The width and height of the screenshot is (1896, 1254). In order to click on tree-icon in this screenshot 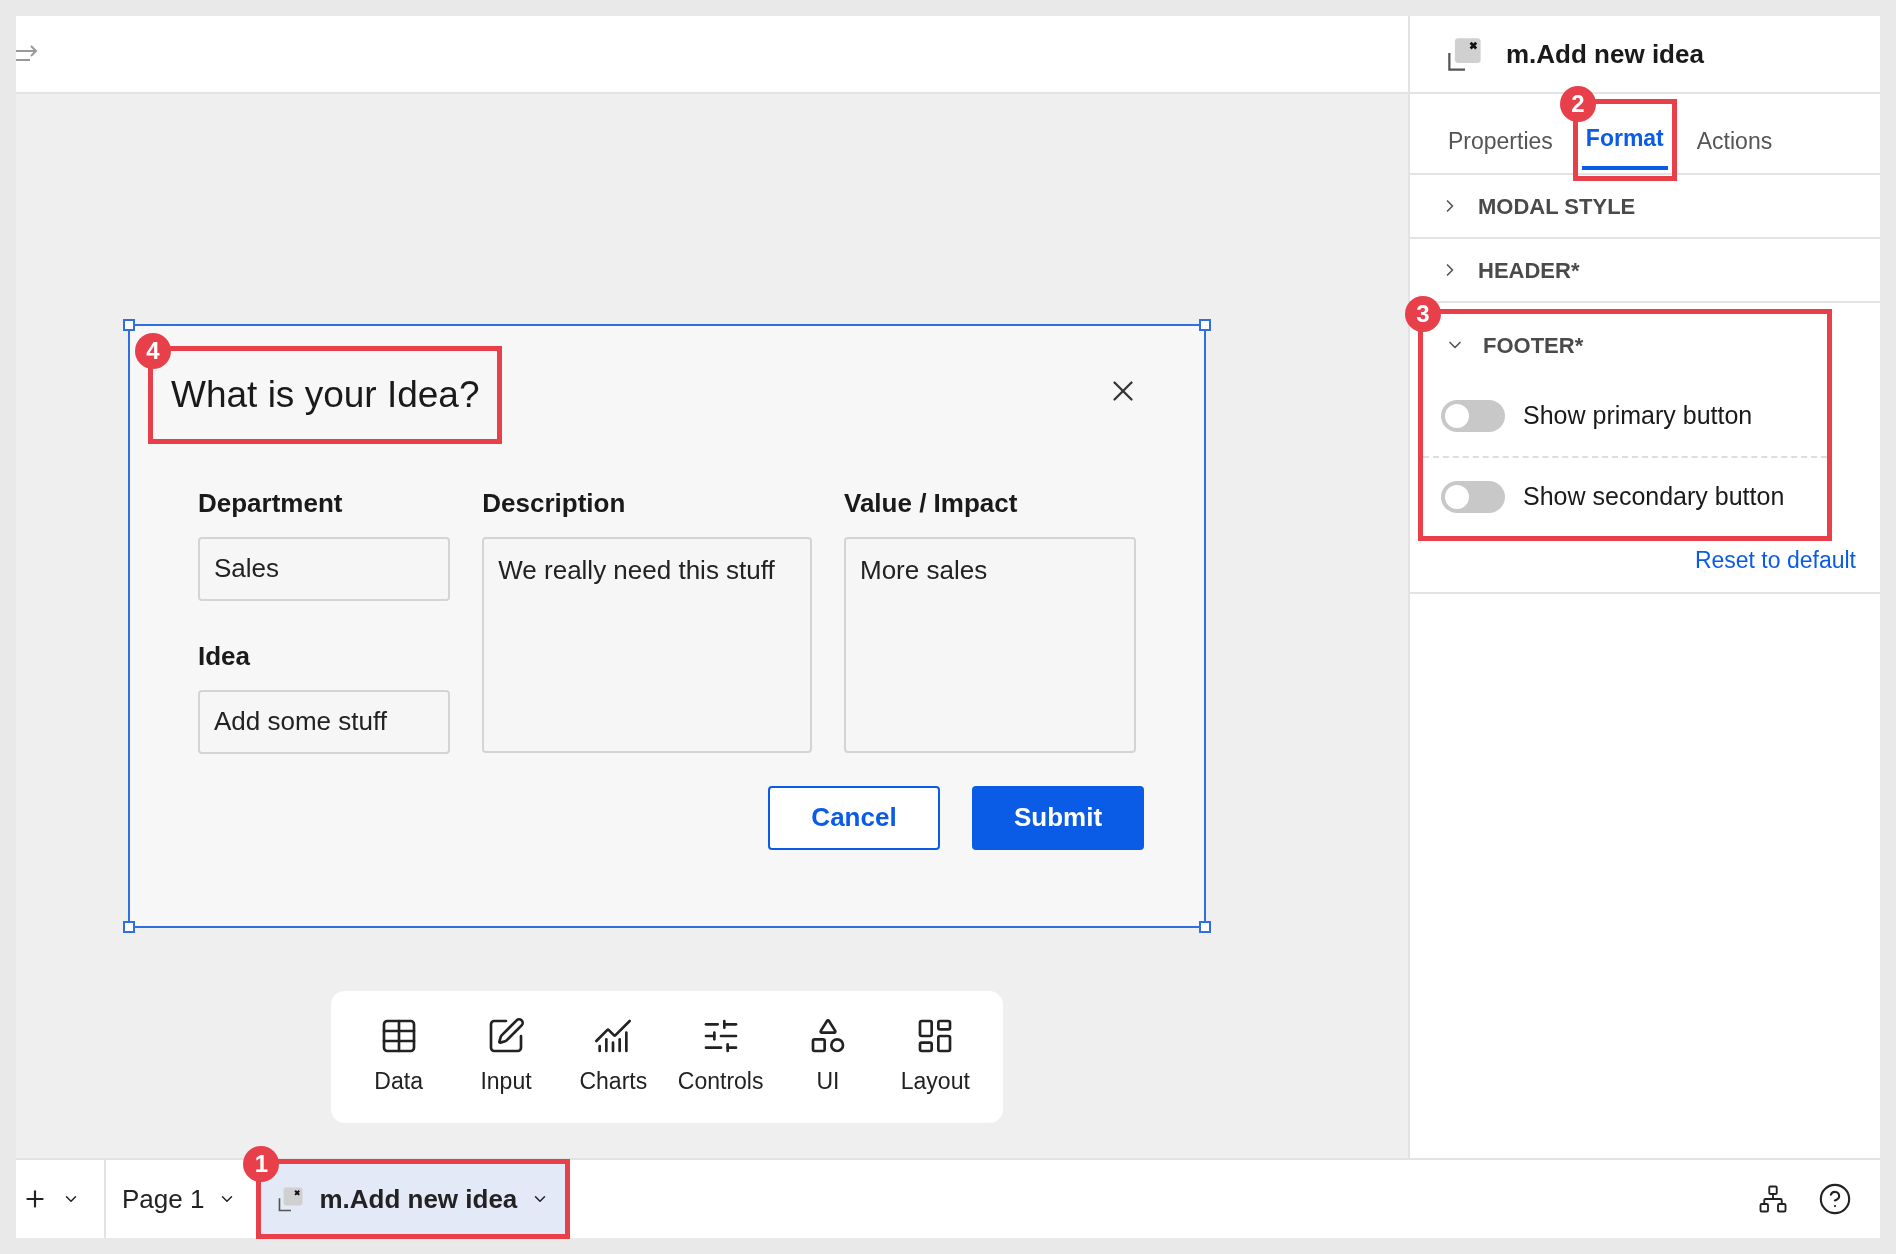, I will do `click(1773, 1199)`.